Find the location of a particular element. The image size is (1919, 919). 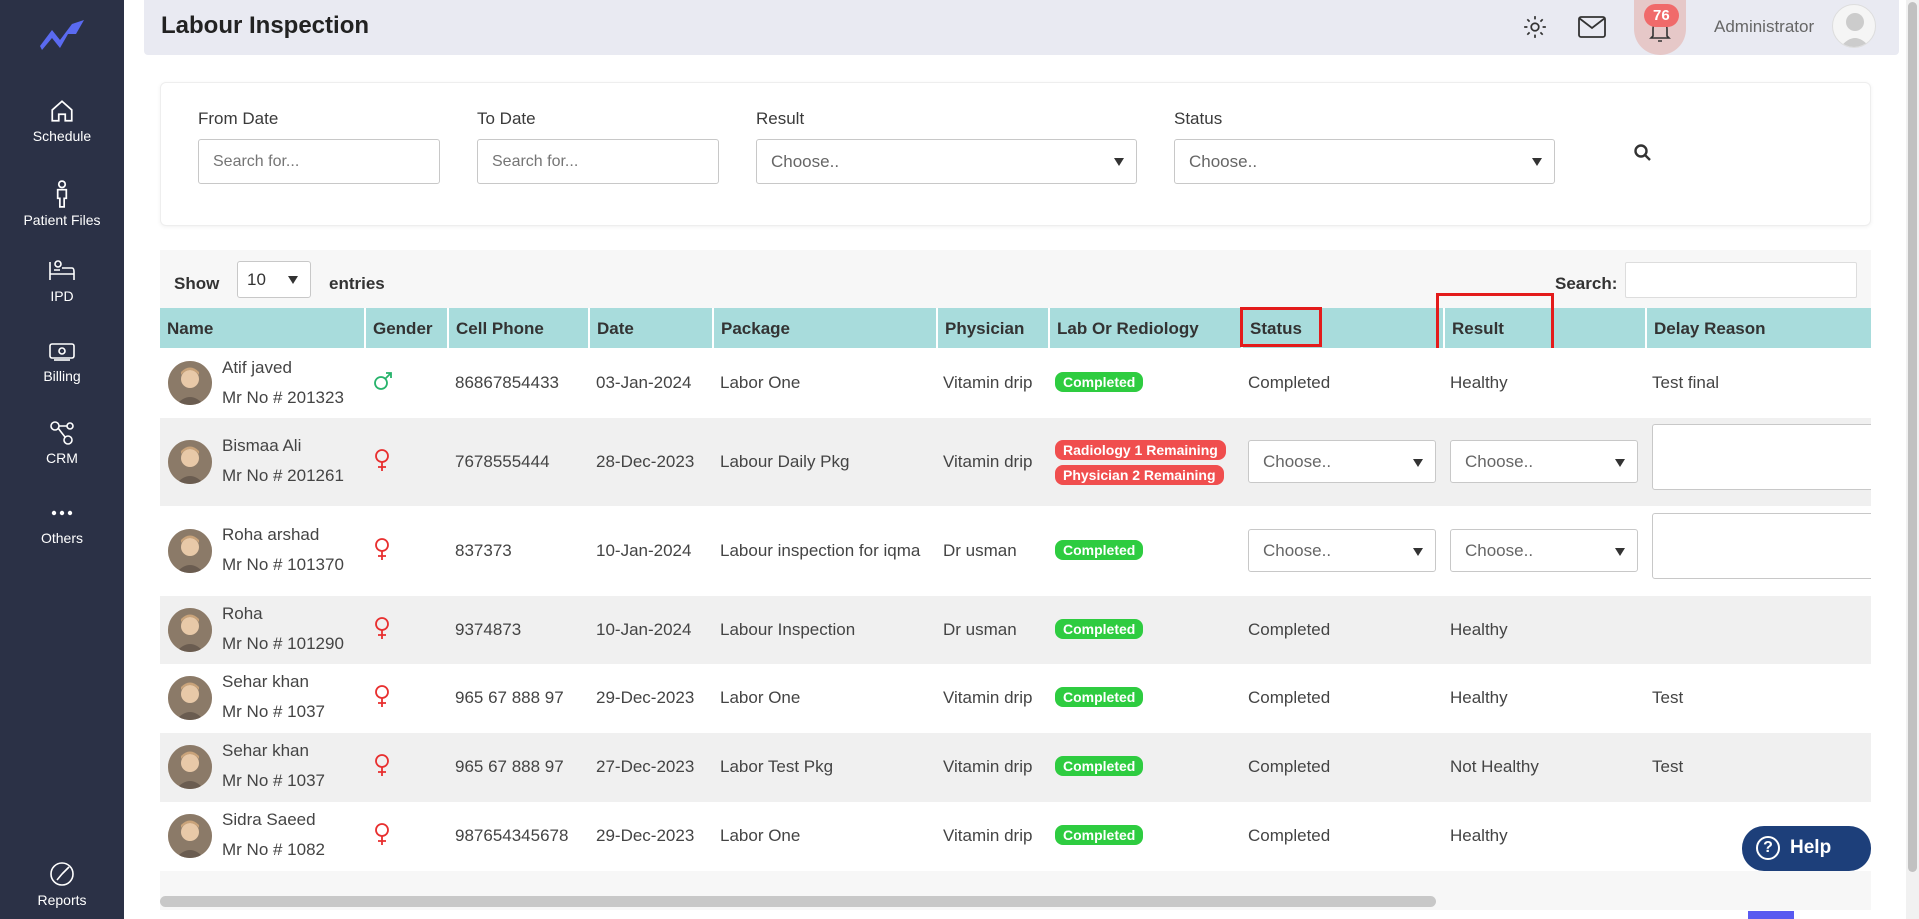

user-avatar is located at coordinates (1854, 26).